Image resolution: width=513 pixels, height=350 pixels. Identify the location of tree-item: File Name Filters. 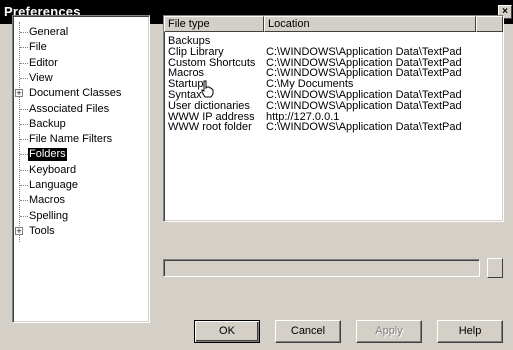
(81, 139).